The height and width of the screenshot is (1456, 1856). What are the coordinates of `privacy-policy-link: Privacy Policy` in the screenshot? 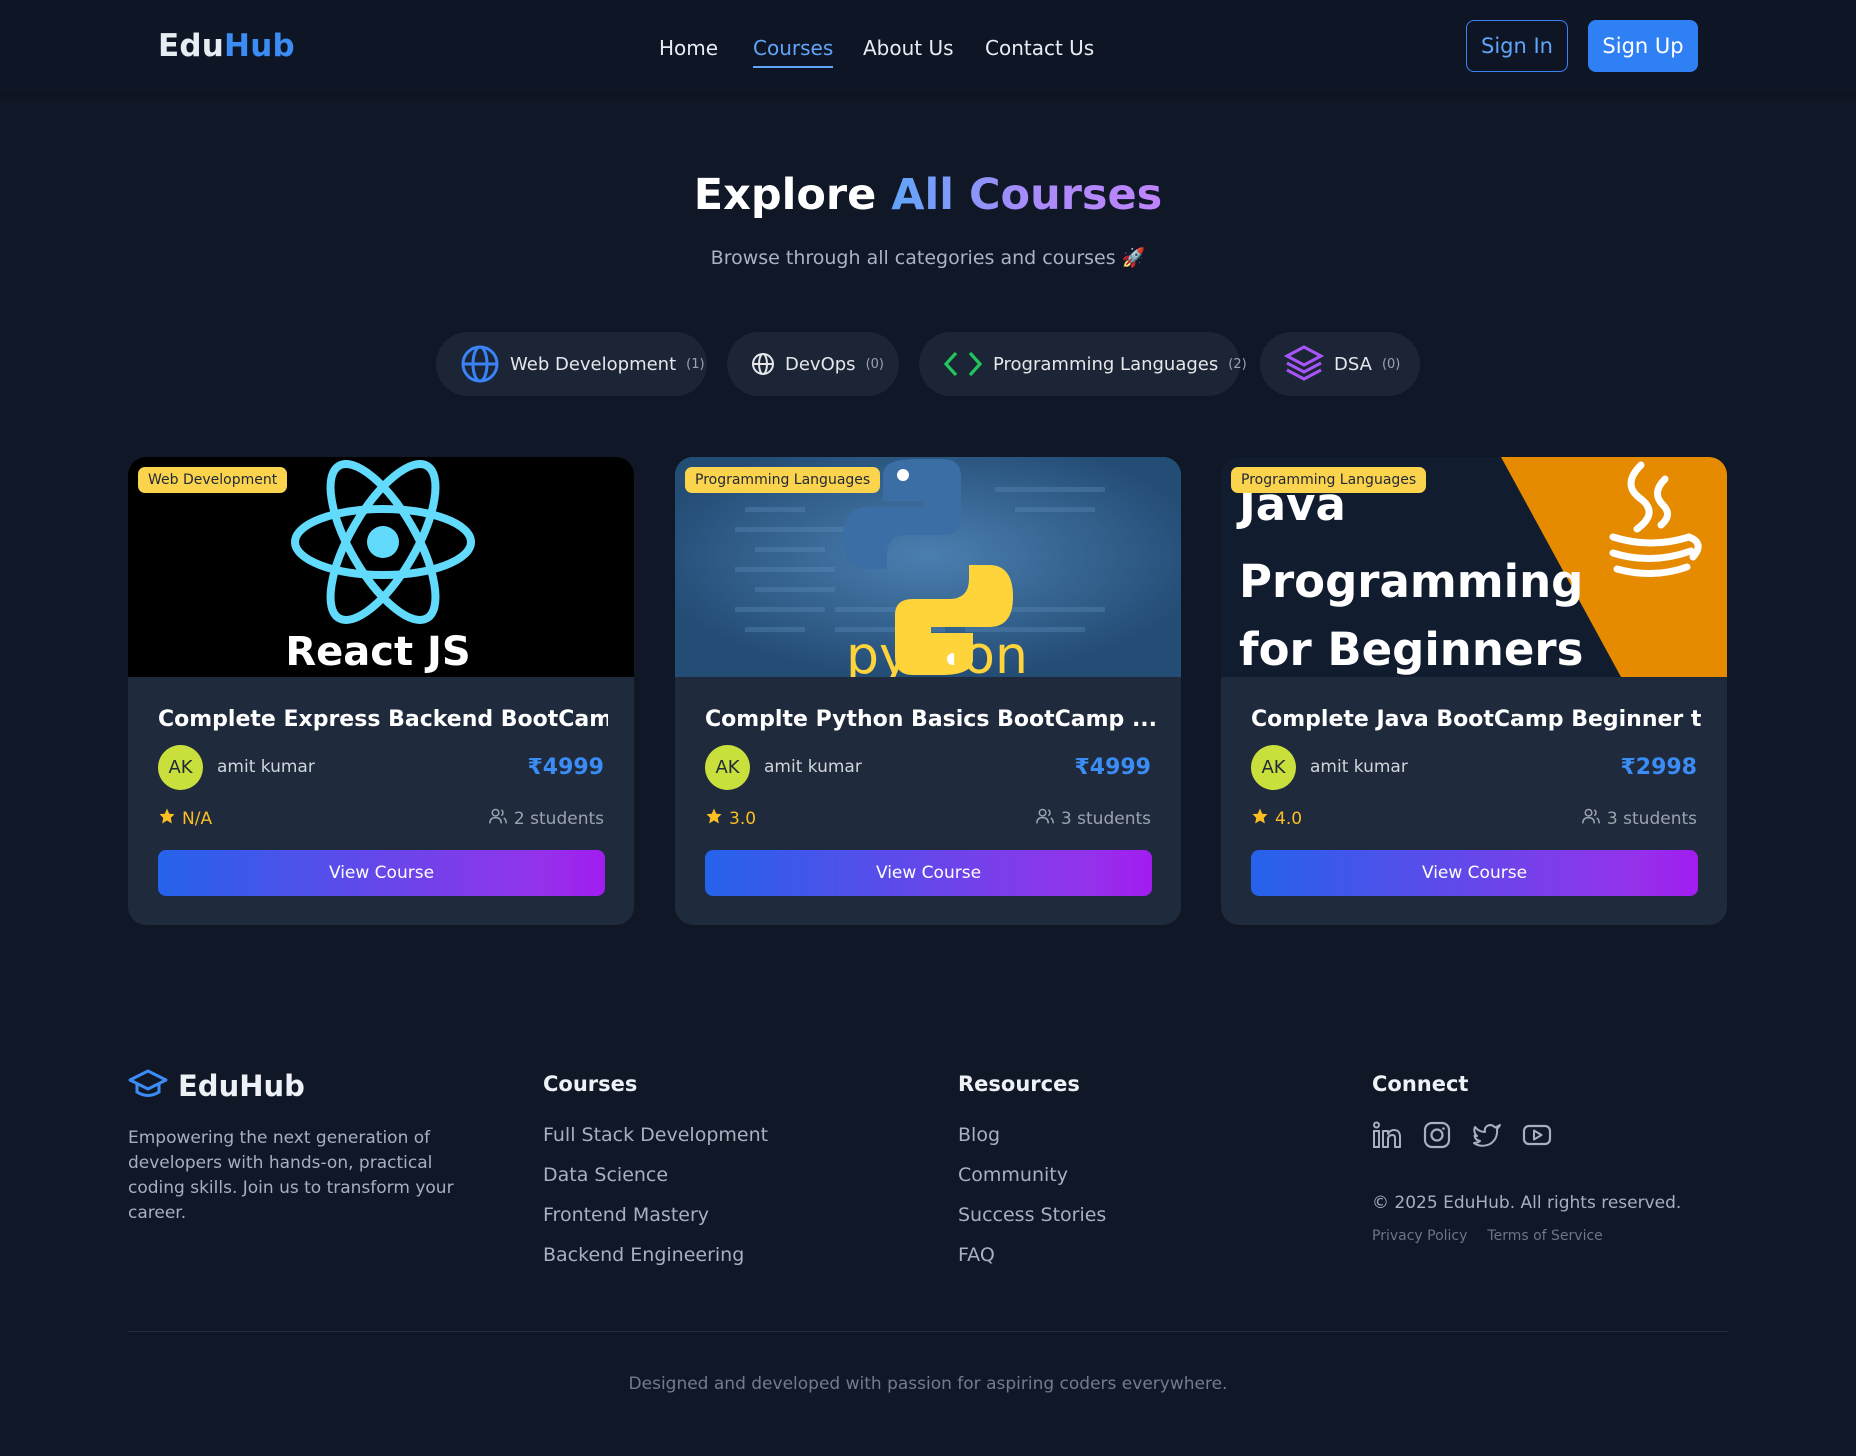 It's located at (1419, 1236).